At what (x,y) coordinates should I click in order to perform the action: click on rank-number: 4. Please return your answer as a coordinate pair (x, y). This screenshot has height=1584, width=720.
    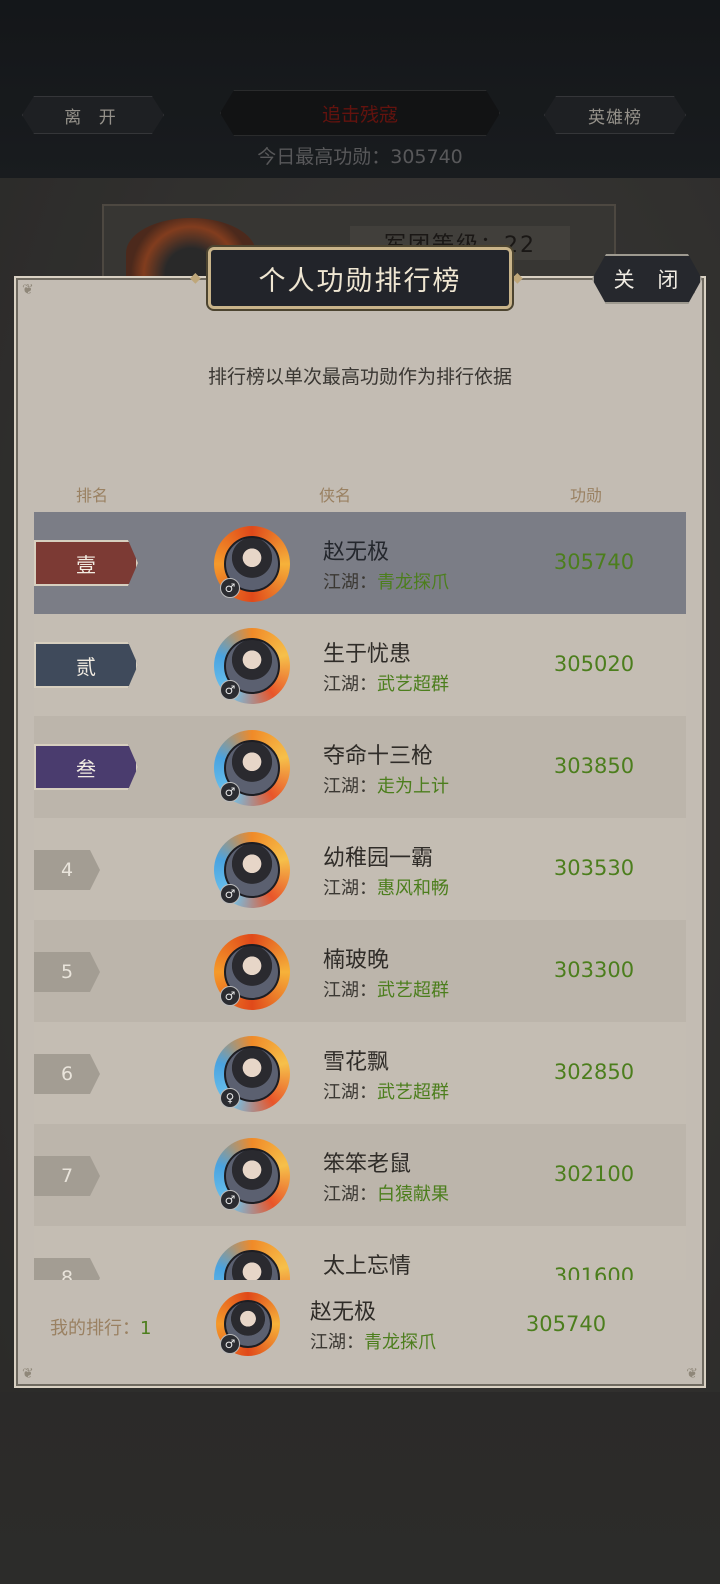
    Looking at the image, I should click on (67, 870).